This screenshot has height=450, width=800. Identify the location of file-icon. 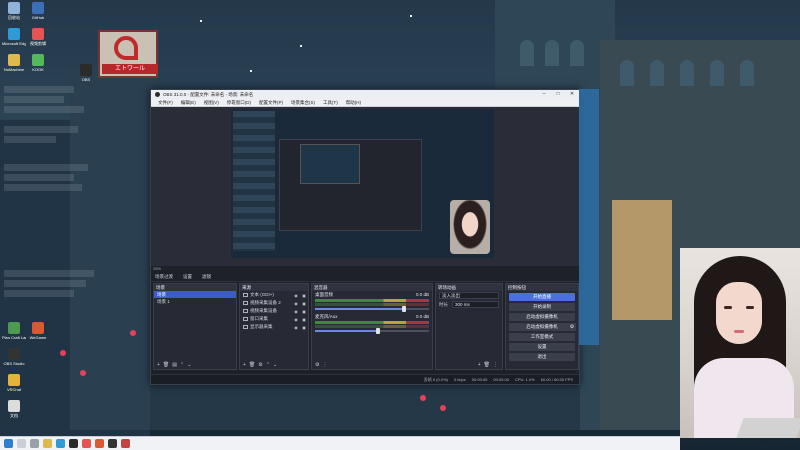
(14, 406).